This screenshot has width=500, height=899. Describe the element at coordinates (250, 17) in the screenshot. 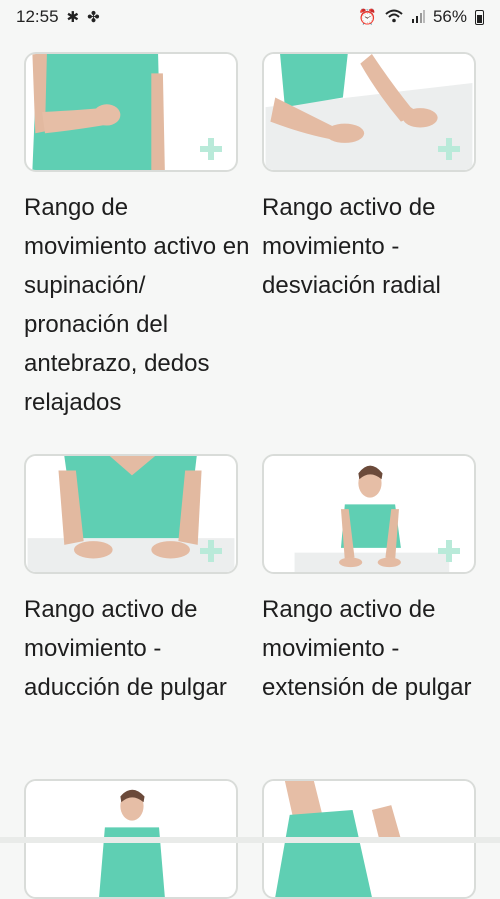

I see `status-bar: 12:55 ✱ ✤ ⏰ 56%` at that location.